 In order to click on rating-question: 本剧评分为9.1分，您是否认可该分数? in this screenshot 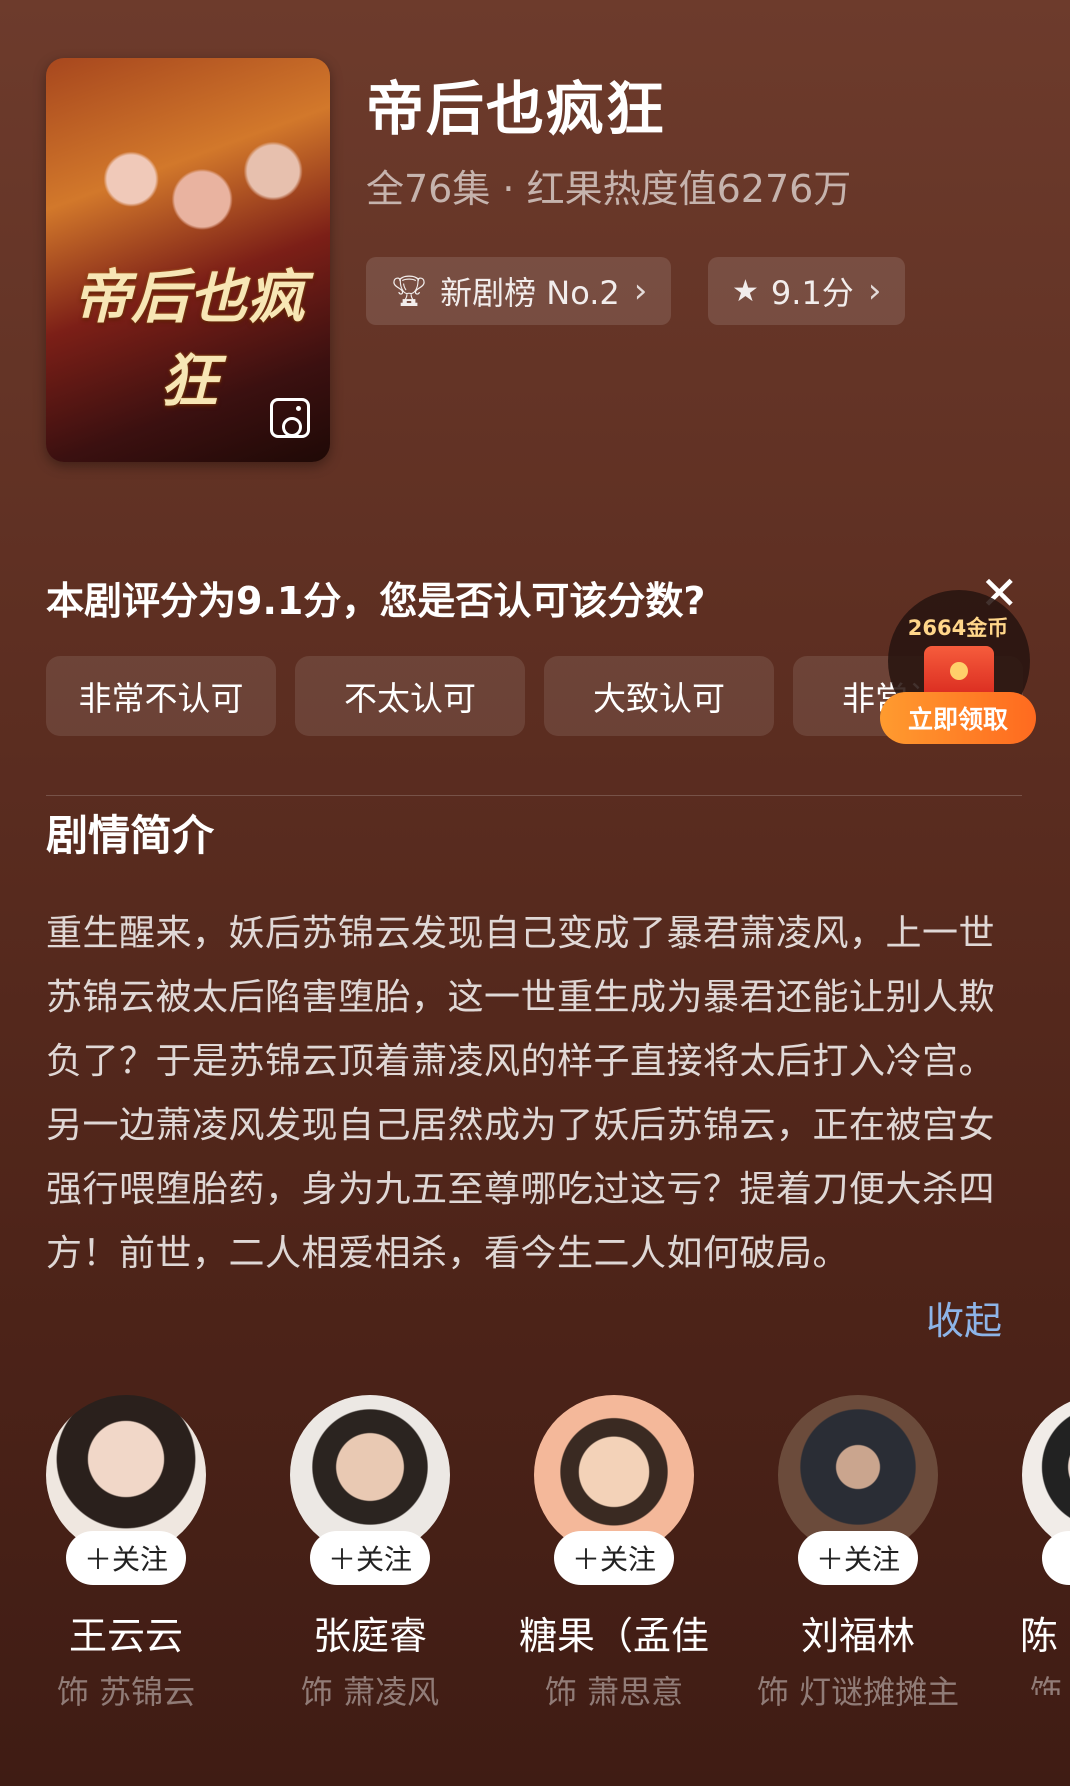, I will do `click(376, 601)`.